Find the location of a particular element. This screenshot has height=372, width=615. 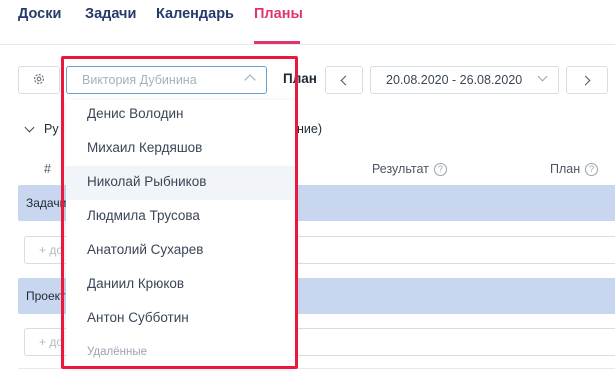

dropdown-option: Антон Субботин is located at coordinates (180, 319).